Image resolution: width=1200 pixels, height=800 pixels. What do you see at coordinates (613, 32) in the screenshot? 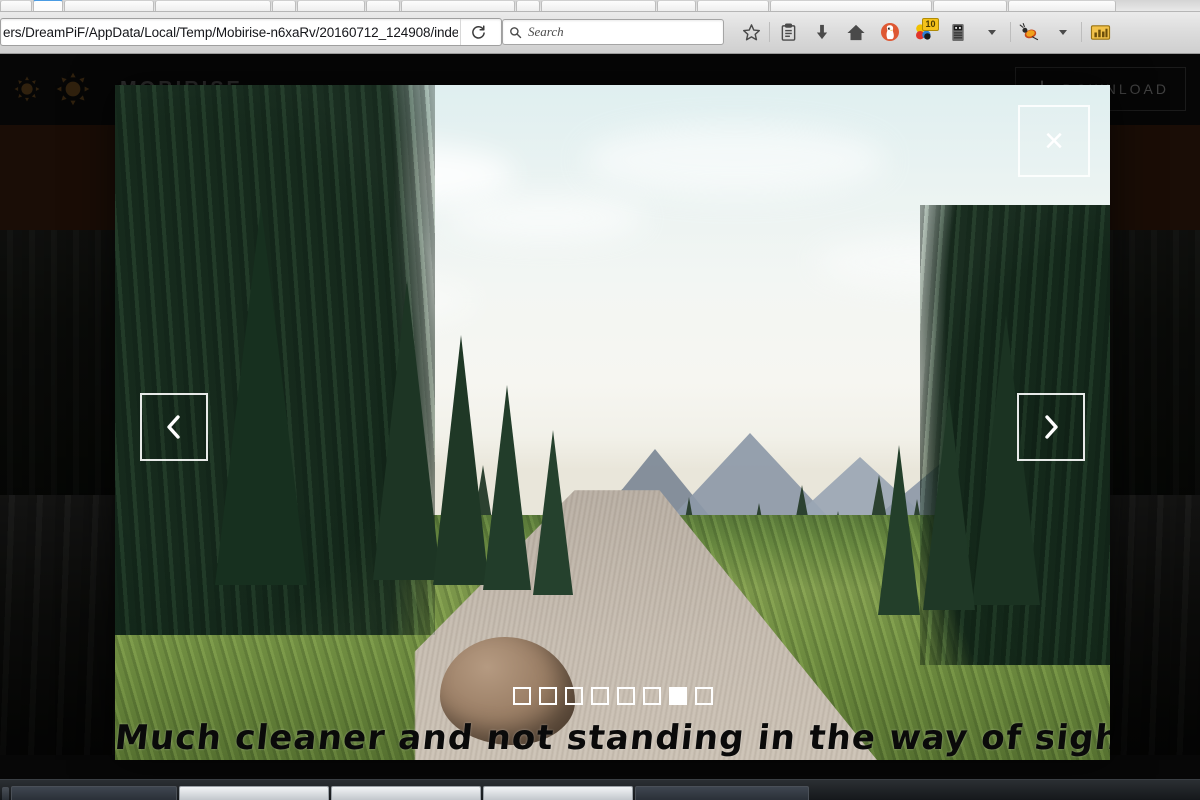
I see `search-bar: Search` at bounding box center [613, 32].